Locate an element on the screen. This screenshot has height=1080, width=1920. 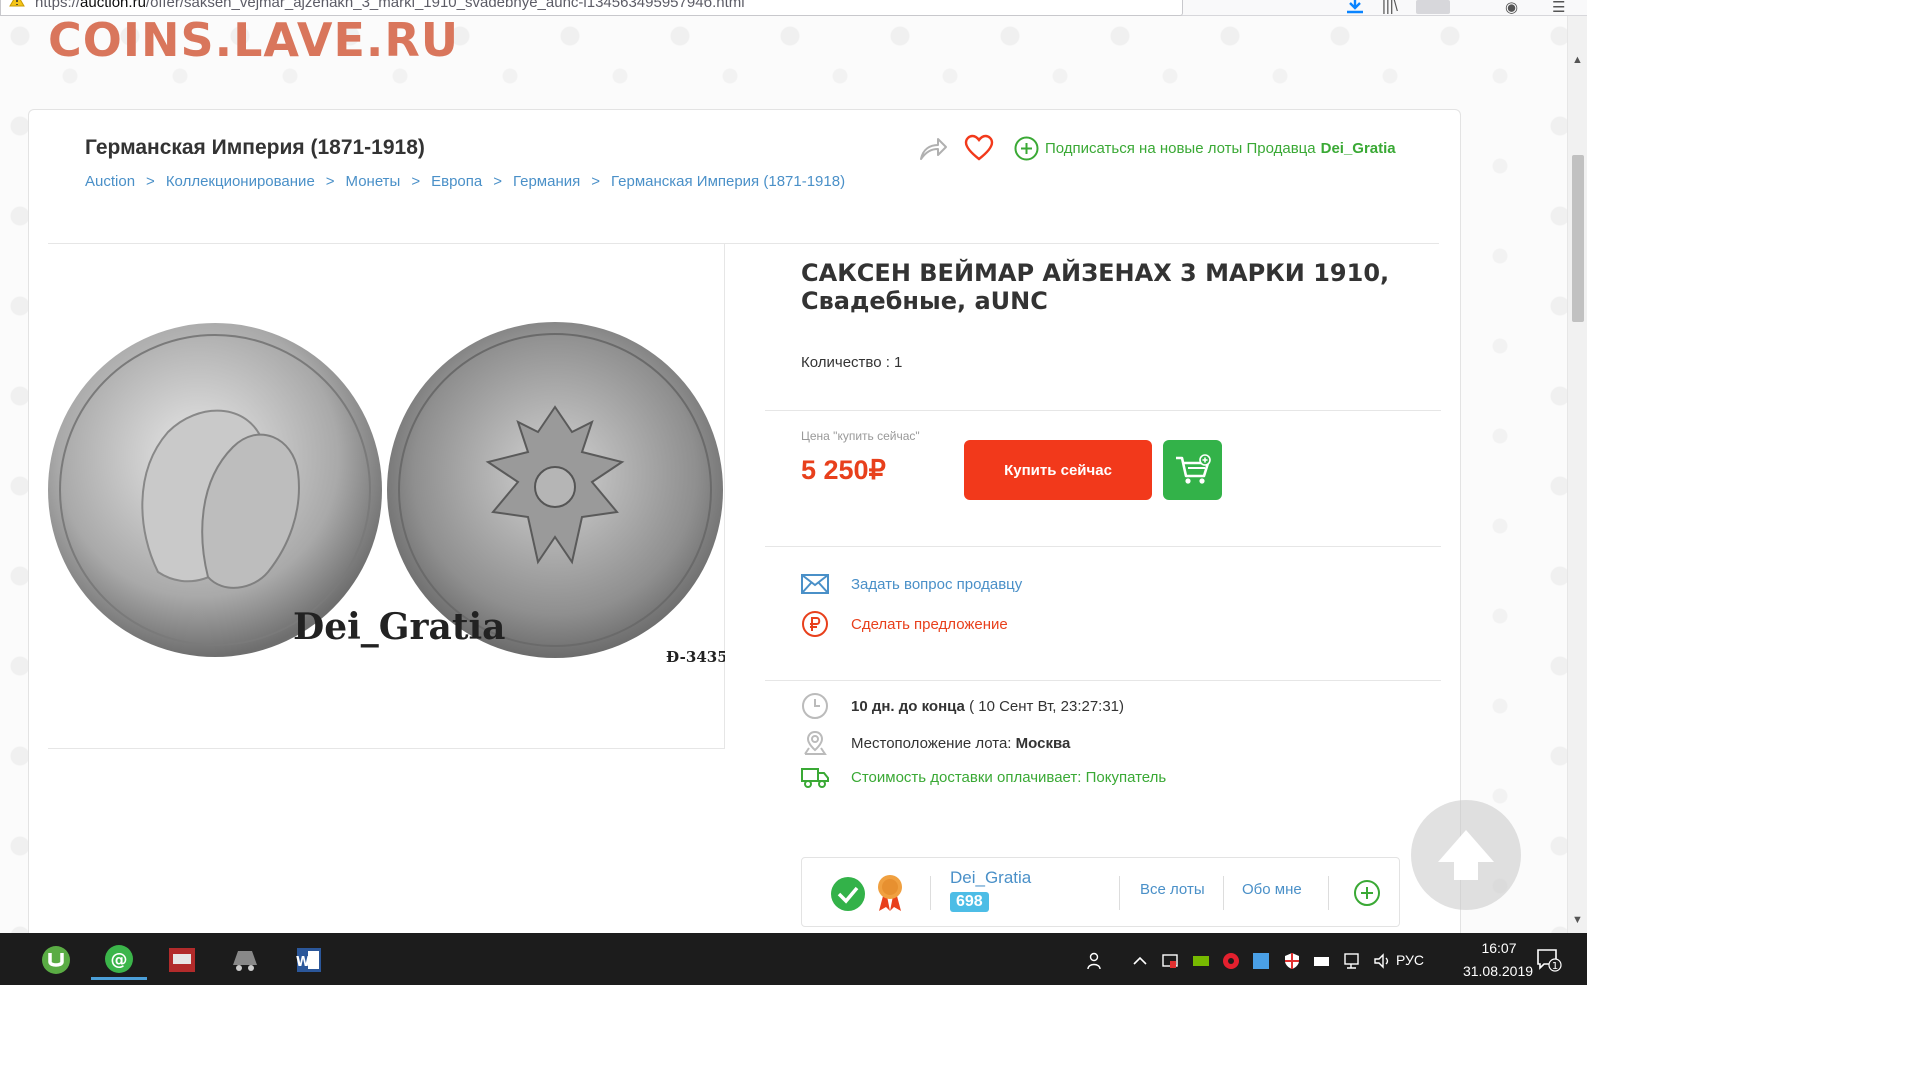
buy-now-button: Купить сейчас is located at coordinates (1058, 470).